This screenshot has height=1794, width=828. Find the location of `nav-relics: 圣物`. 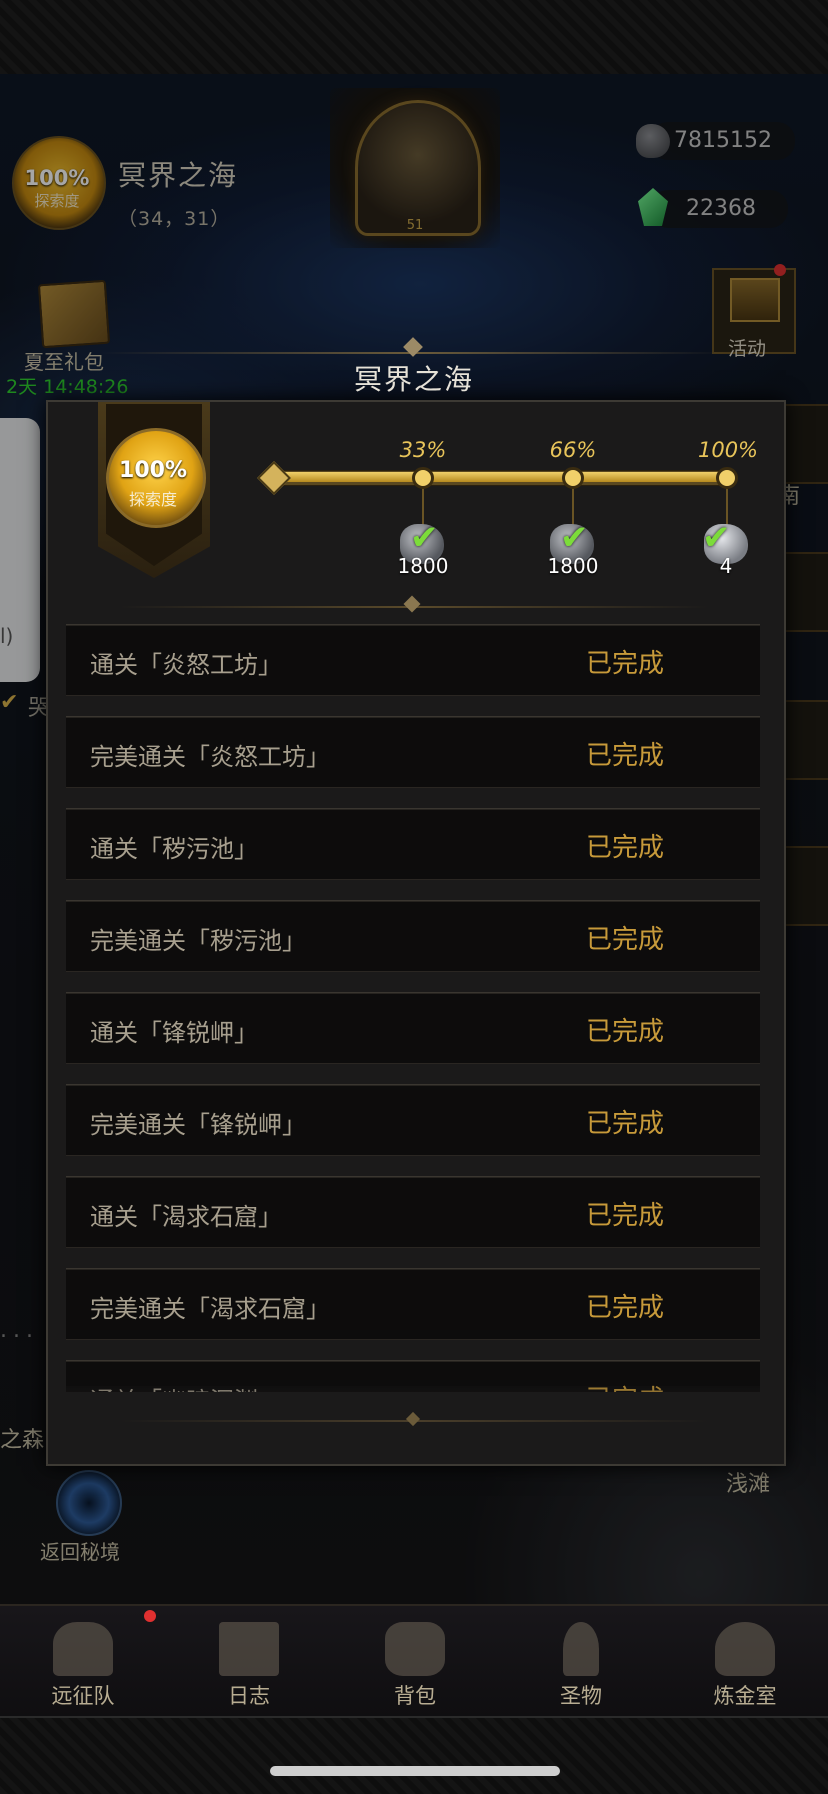

nav-relics: 圣物 is located at coordinates (581, 1660).